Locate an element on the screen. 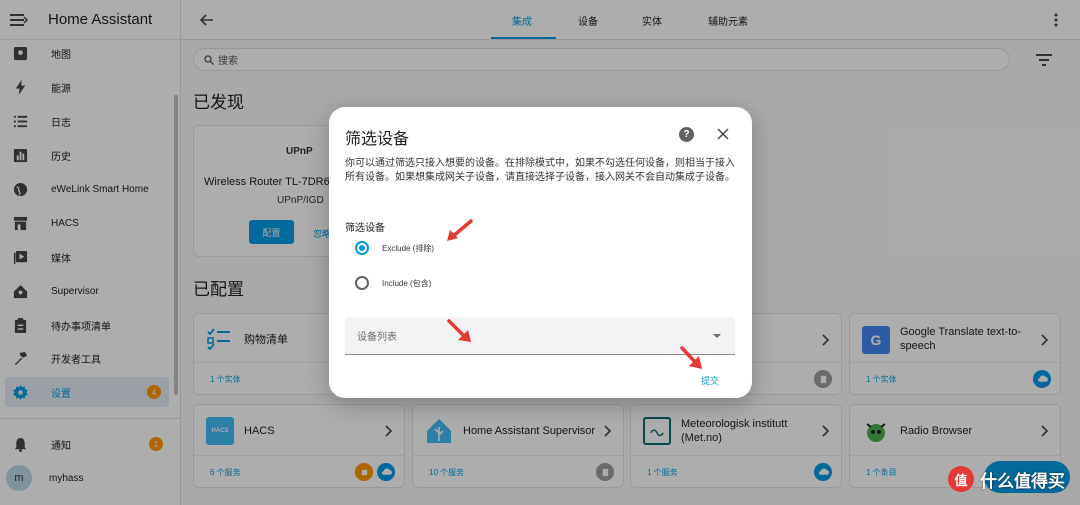  radio-include: Include (包含) is located at coordinates (393, 283).